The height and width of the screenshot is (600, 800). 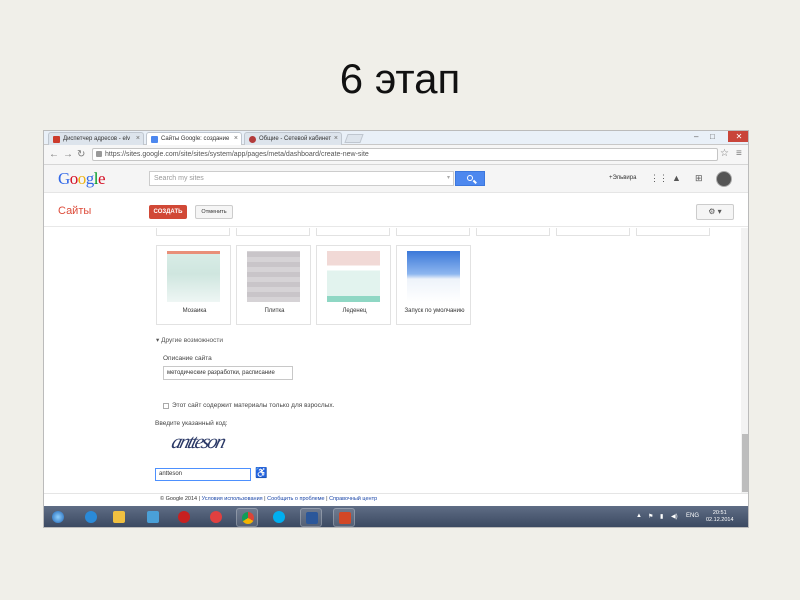 I want to click on window-close-button: ✕, so click(x=738, y=136).